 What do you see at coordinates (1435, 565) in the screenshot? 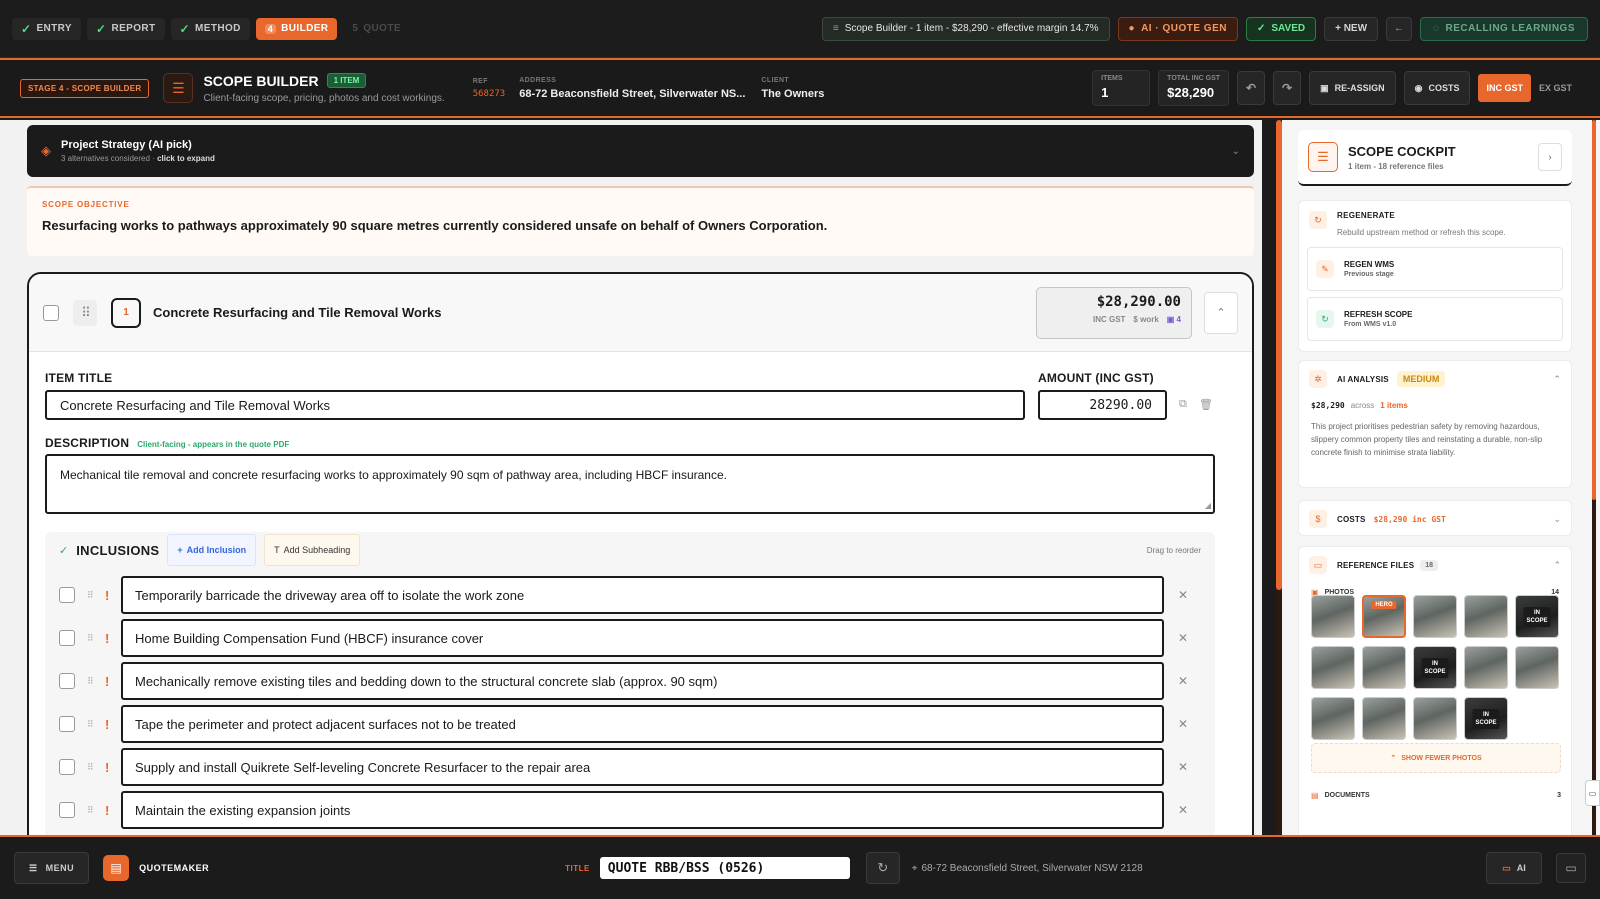
I see `reference-files-header: ▭ REFERENCE FILES 18 ⌃` at bounding box center [1435, 565].